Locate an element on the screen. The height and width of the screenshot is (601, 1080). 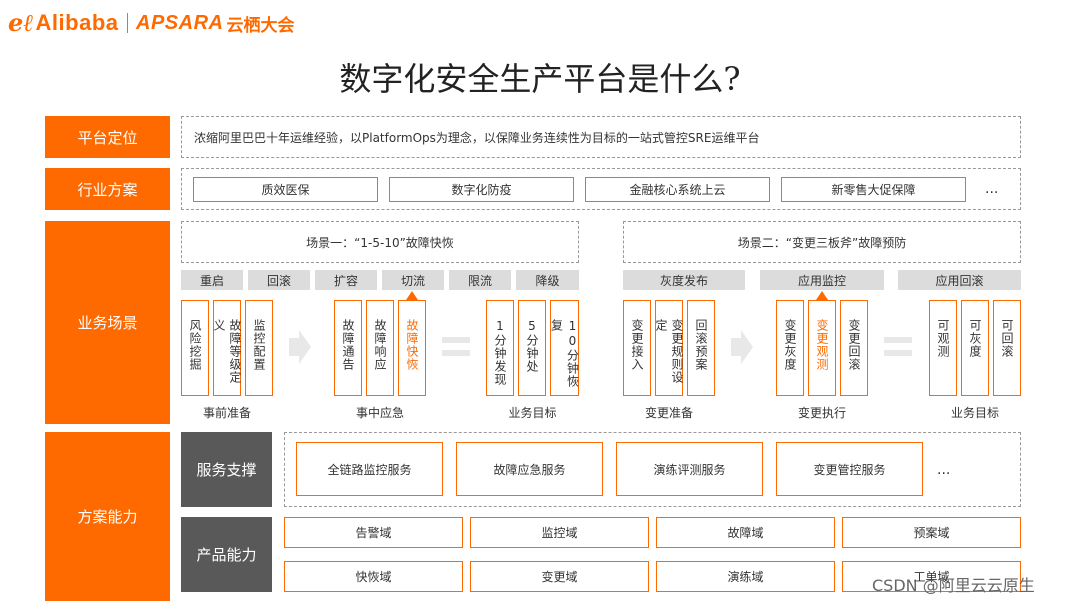
scene-1-title: 场景一：“1-5-10”故障快恢 is located at coordinates (380, 242).